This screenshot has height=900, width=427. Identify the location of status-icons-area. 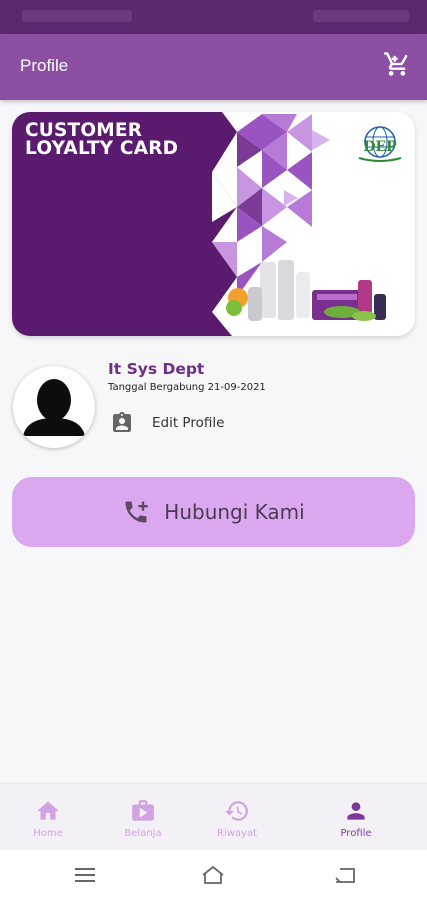
(361, 16).